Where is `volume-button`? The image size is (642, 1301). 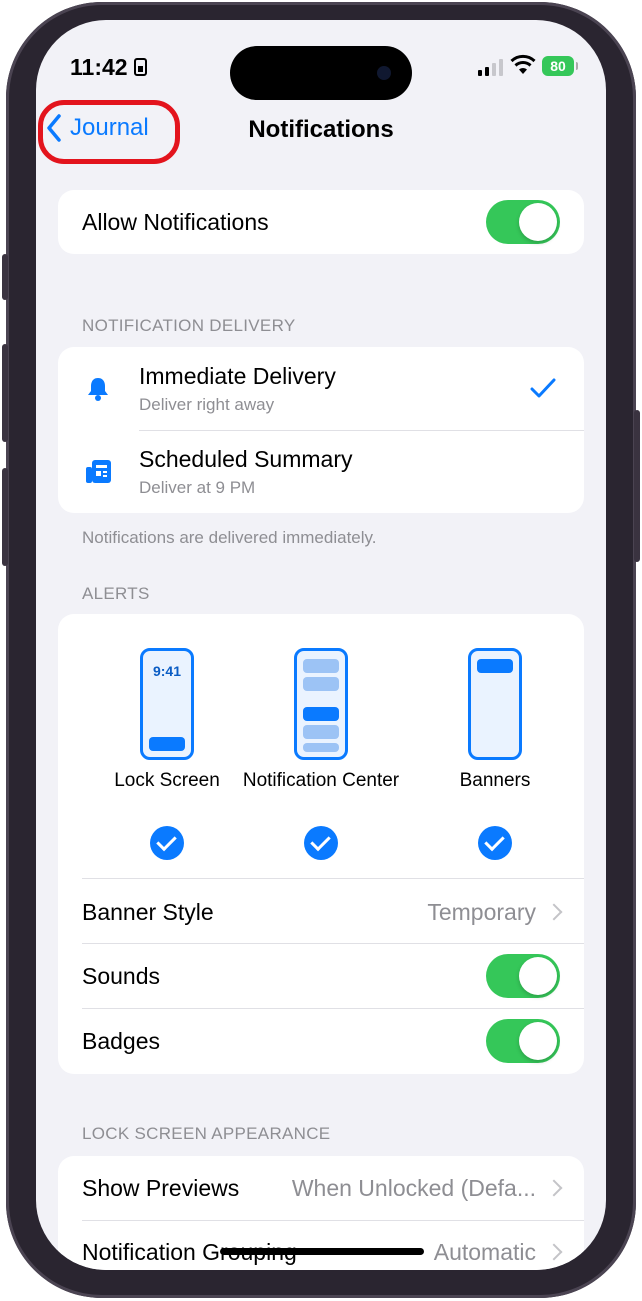
volume-button is located at coordinates (5, 277).